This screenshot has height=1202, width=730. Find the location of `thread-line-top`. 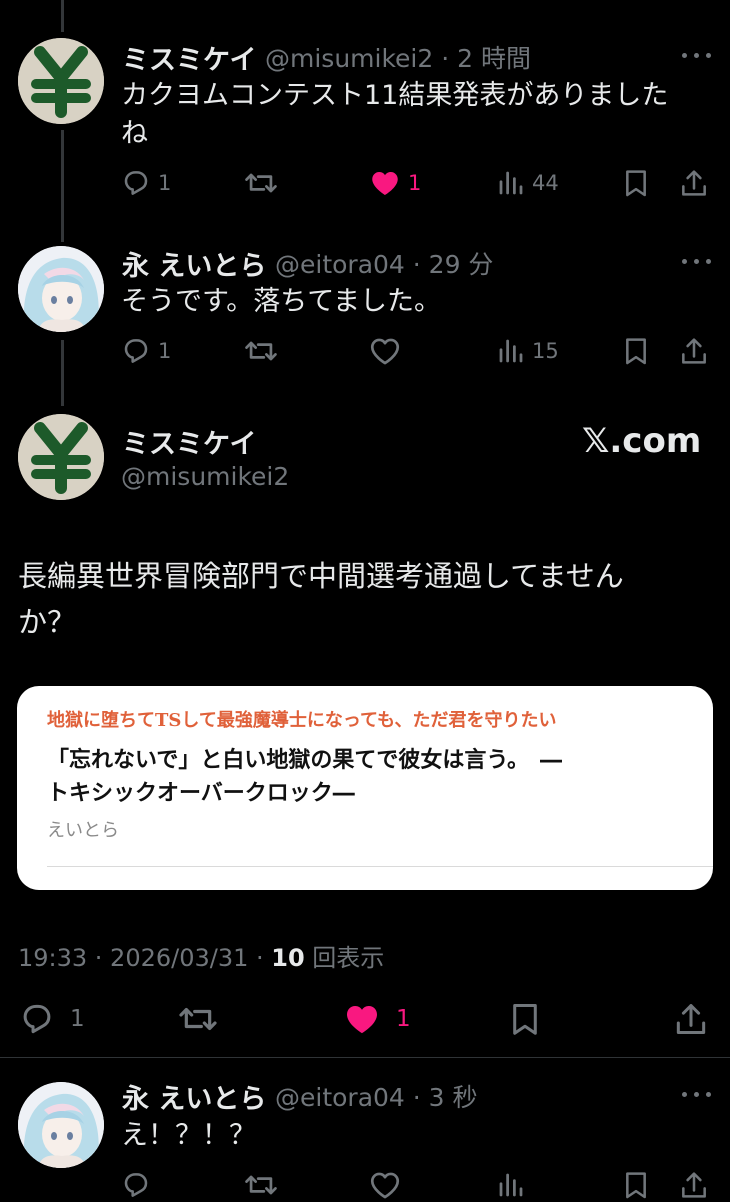

thread-line-top is located at coordinates (62, 16).